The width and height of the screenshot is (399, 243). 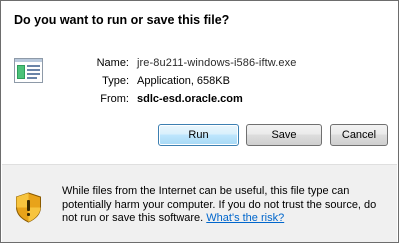 What do you see at coordinates (245, 218) in the screenshot?
I see `whats-the-risk-link: What's the risk?` at bounding box center [245, 218].